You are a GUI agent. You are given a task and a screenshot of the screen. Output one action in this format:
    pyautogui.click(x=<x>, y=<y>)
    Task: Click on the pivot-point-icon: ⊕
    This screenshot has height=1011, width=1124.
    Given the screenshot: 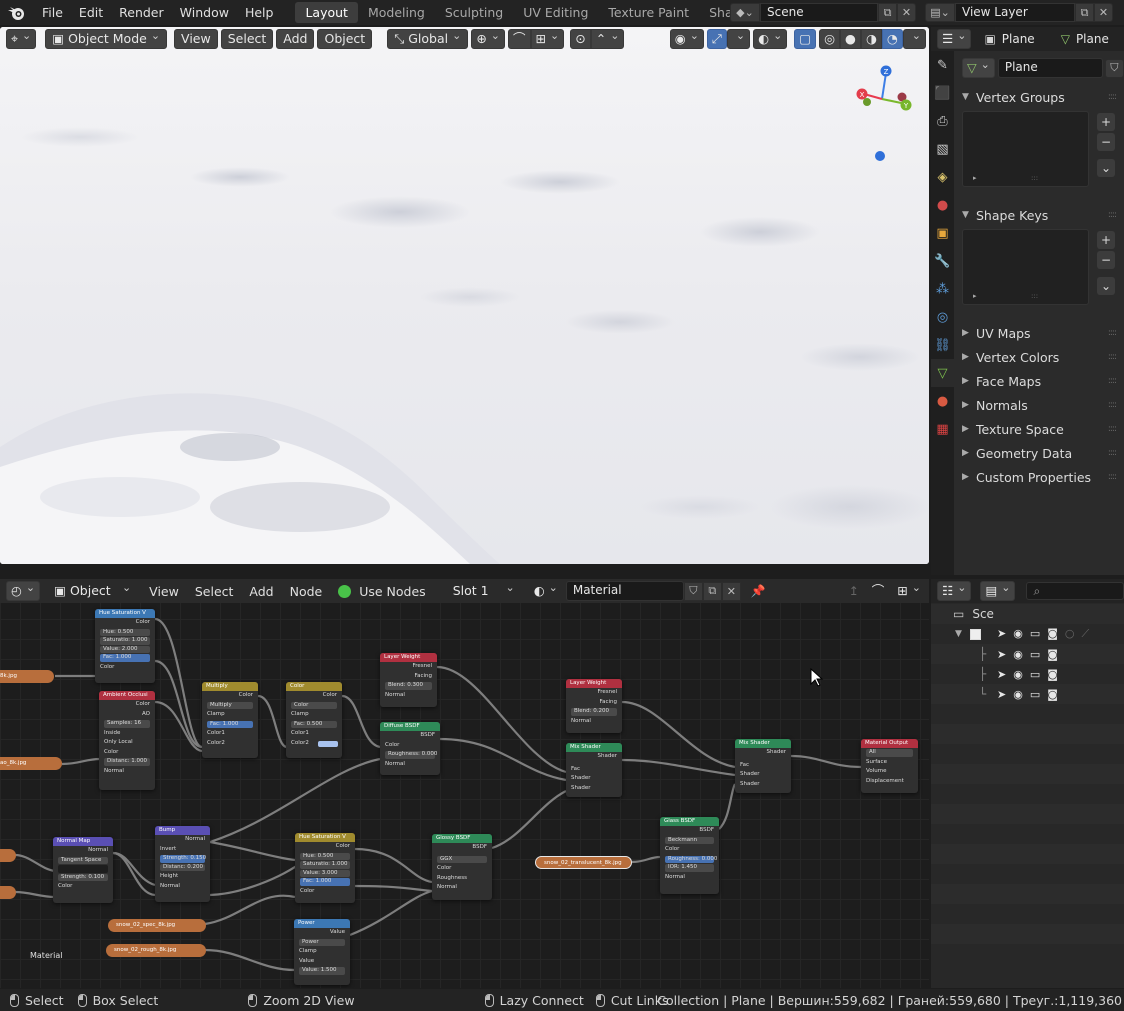 What is the action you would take?
    pyautogui.click(x=488, y=39)
    